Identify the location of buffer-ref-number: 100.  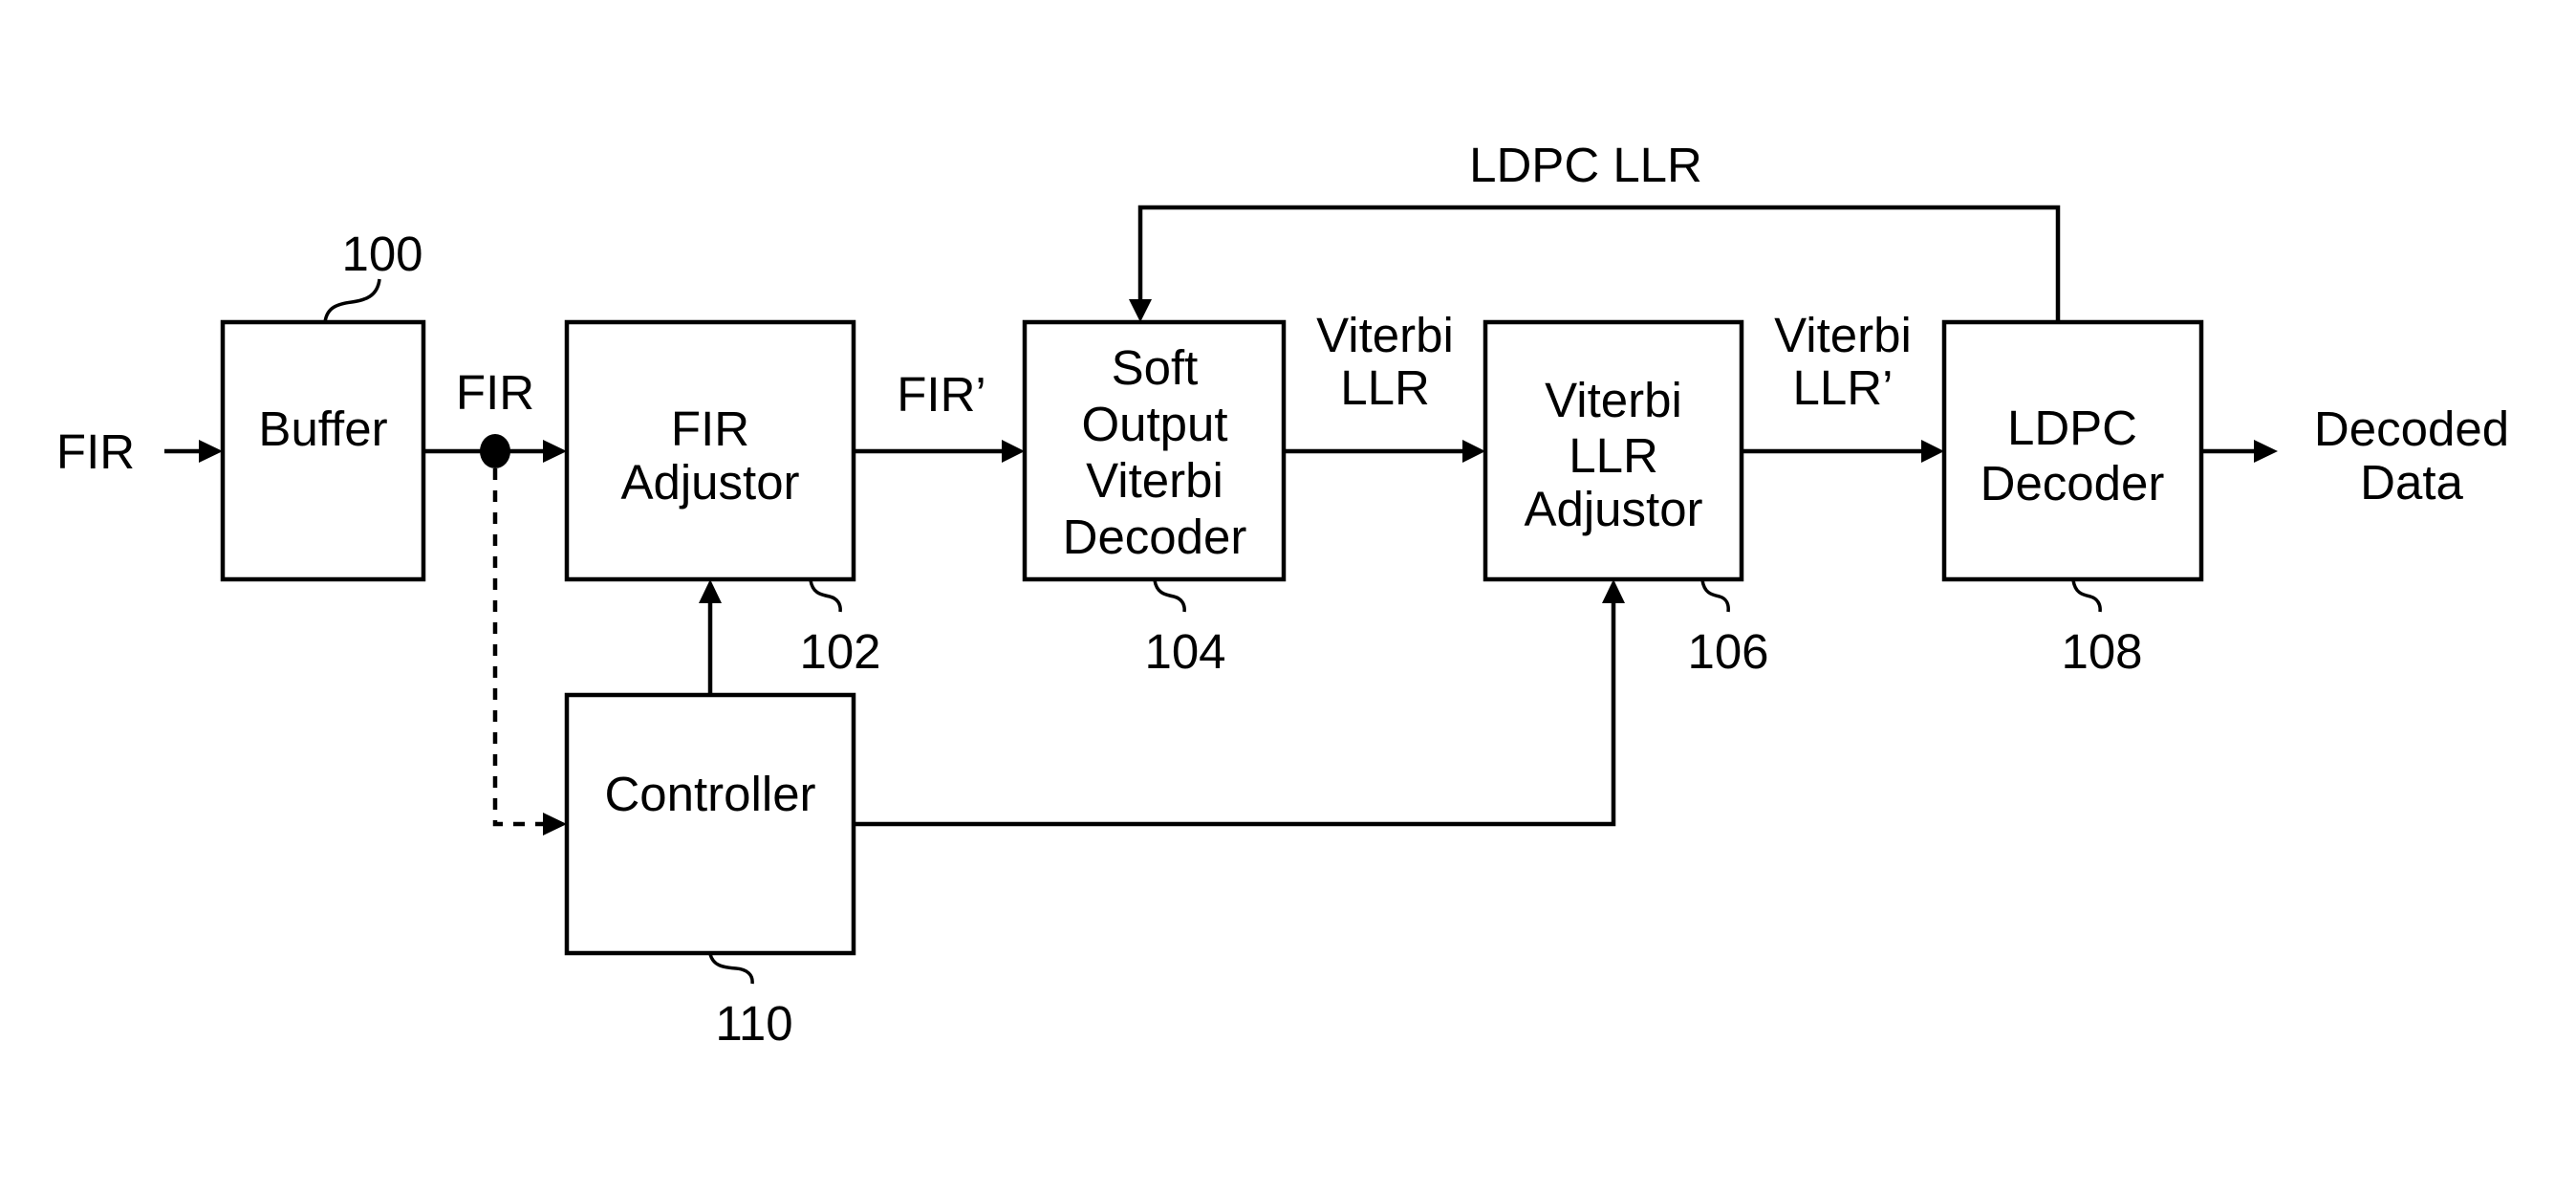
(381, 254).